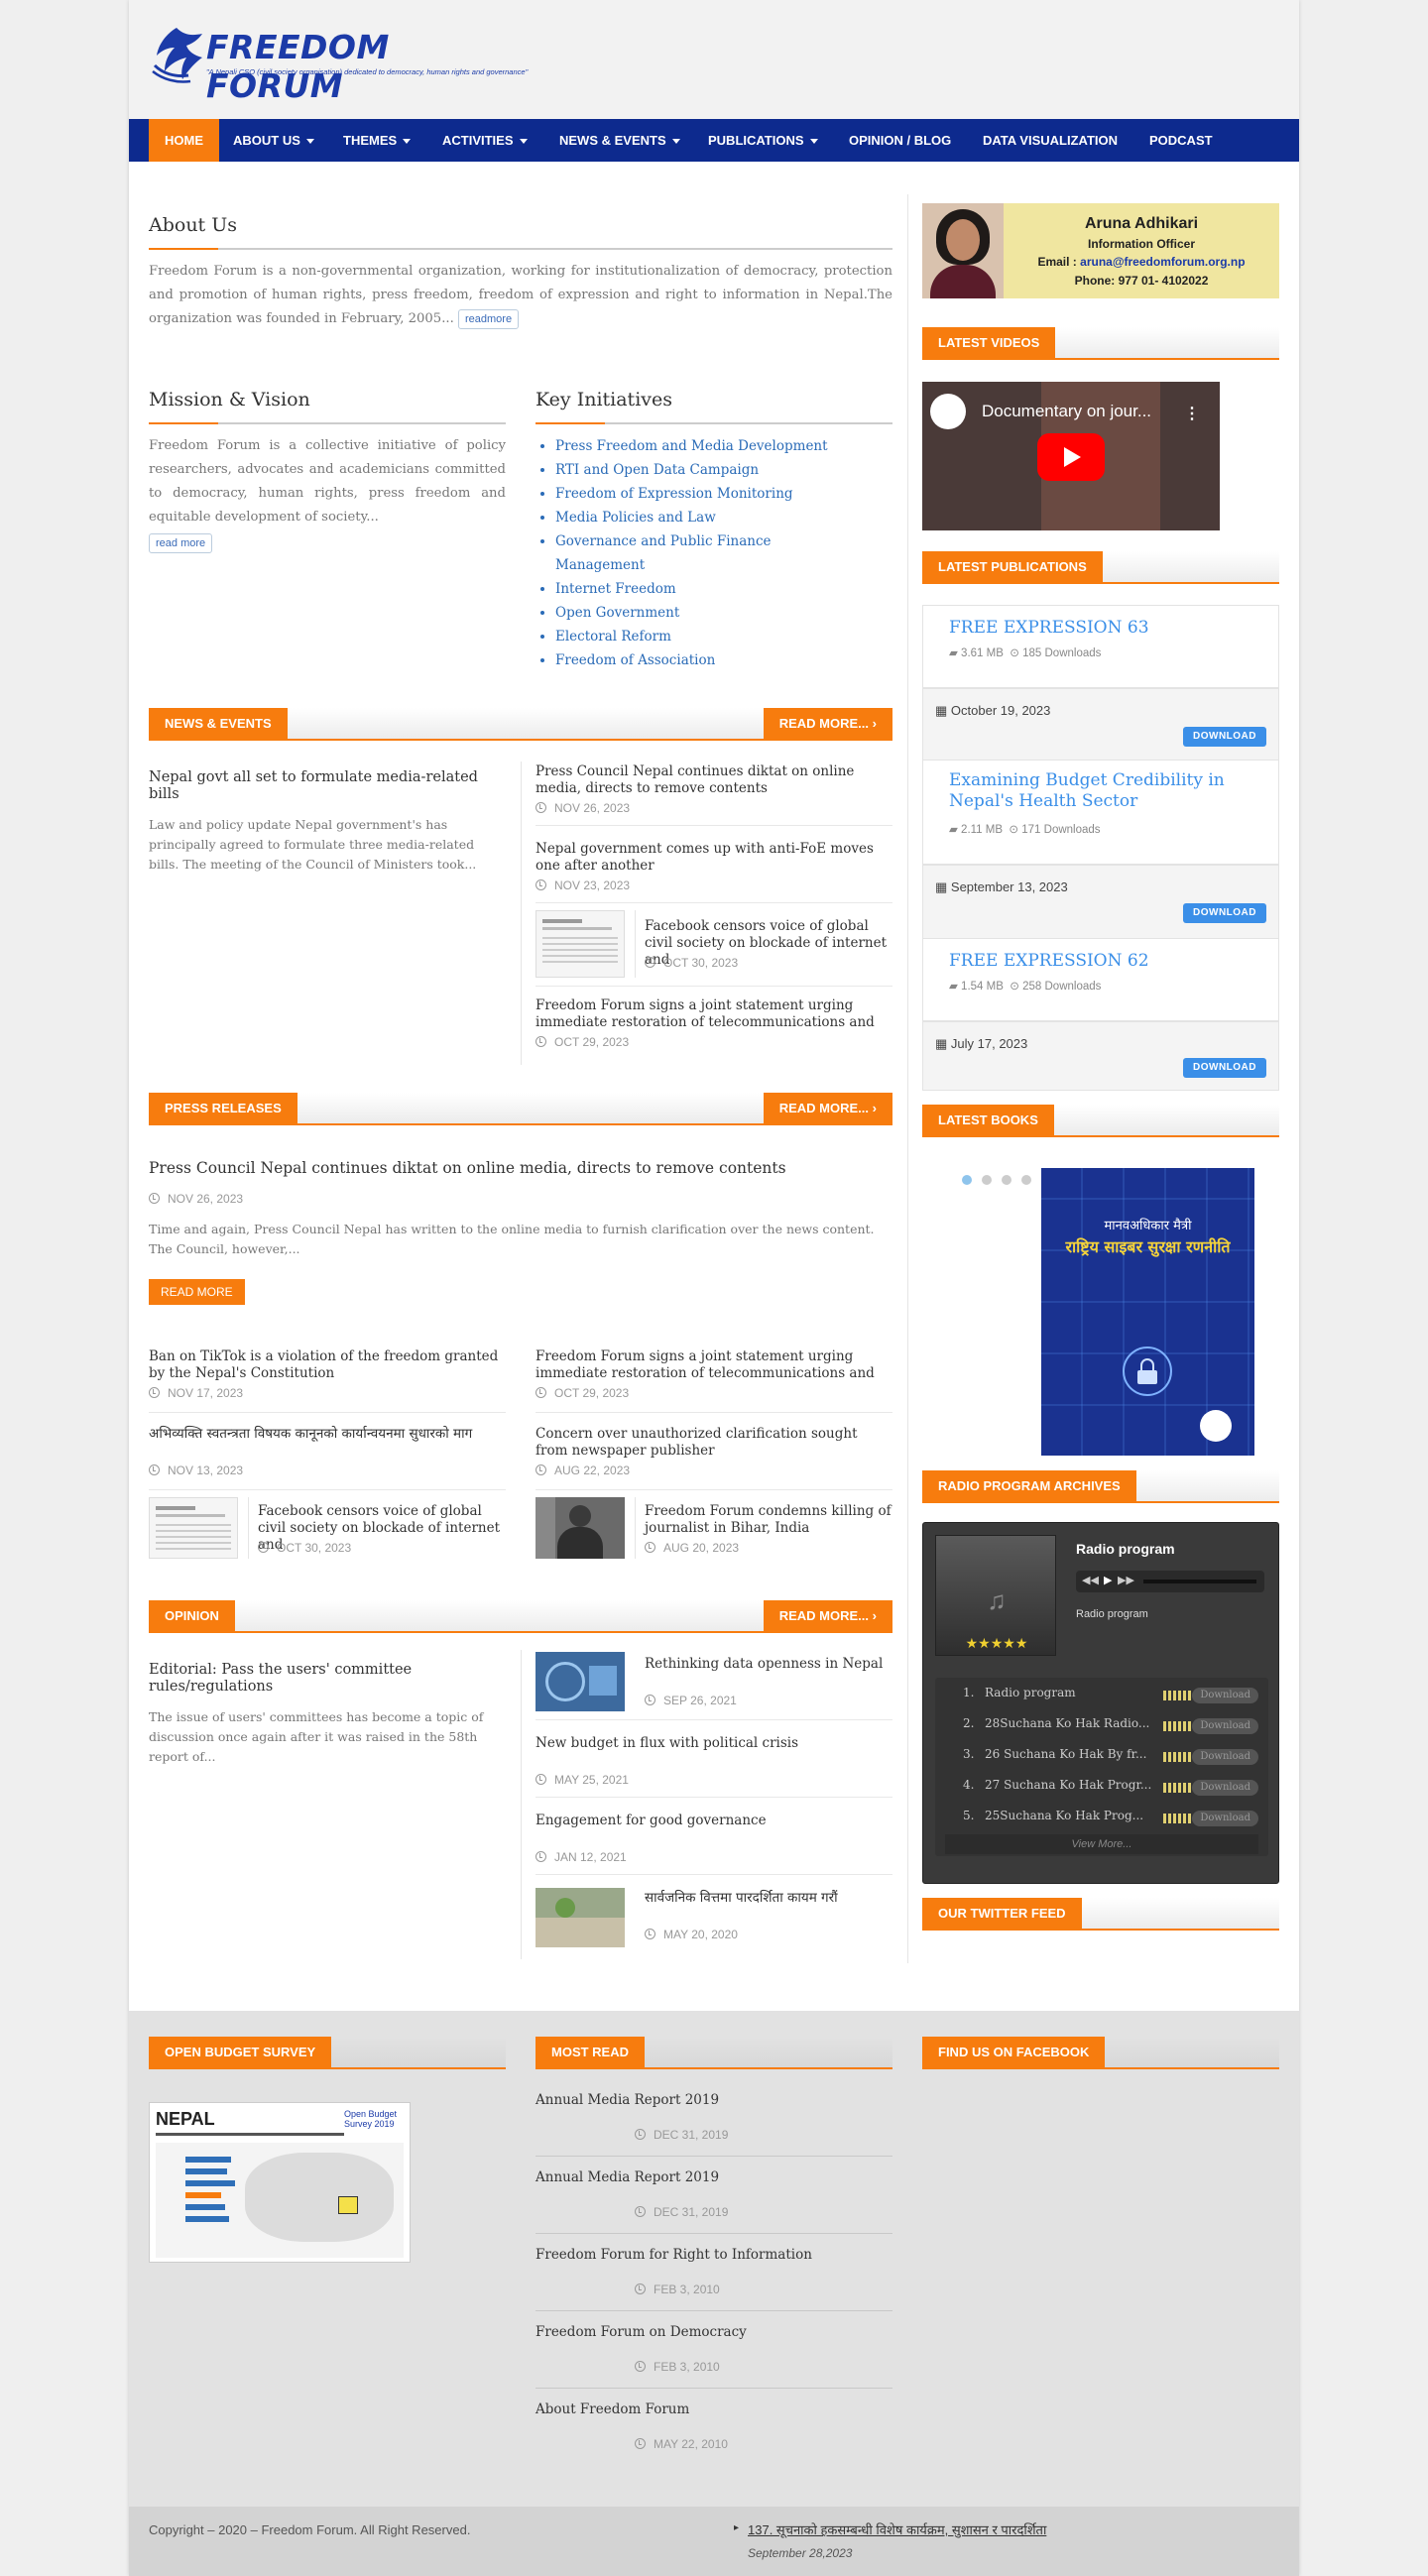  What do you see at coordinates (1108, 1580) in the screenshot?
I see `play-icon: ▶` at bounding box center [1108, 1580].